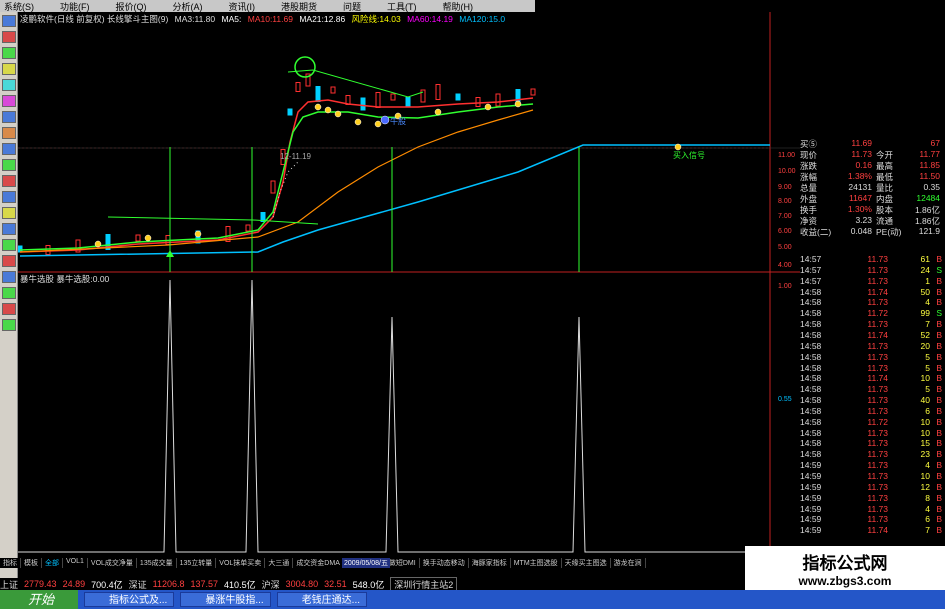  Describe the element at coordinates (931, 187) in the screenshot. I see `quote-v2: 0.35` at that location.